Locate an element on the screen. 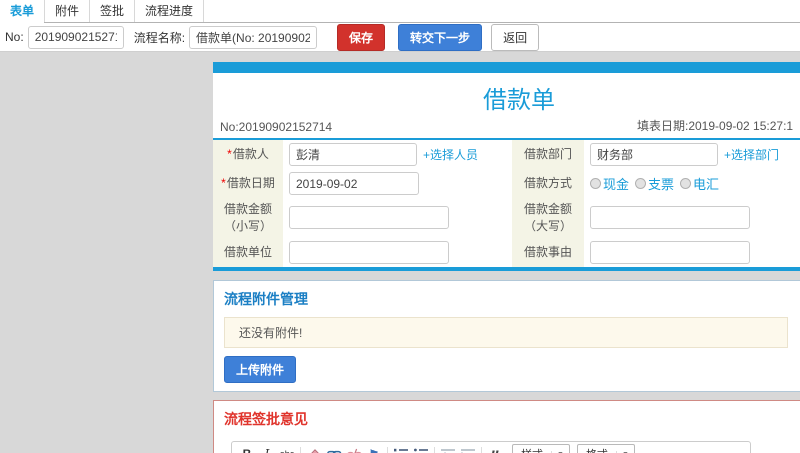  unlink-icon is located at coordinates (353, 450).